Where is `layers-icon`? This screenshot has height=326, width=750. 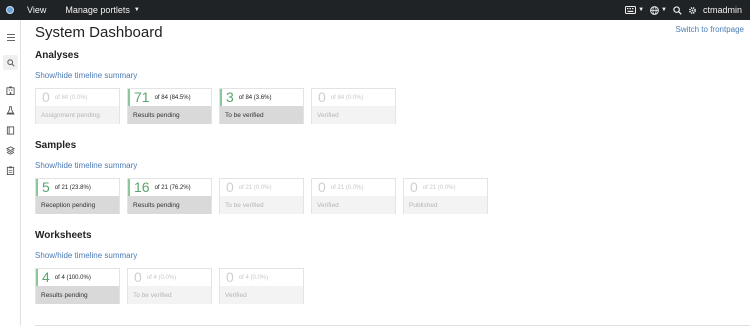 layers-icon is located at coordinates (10, 150).